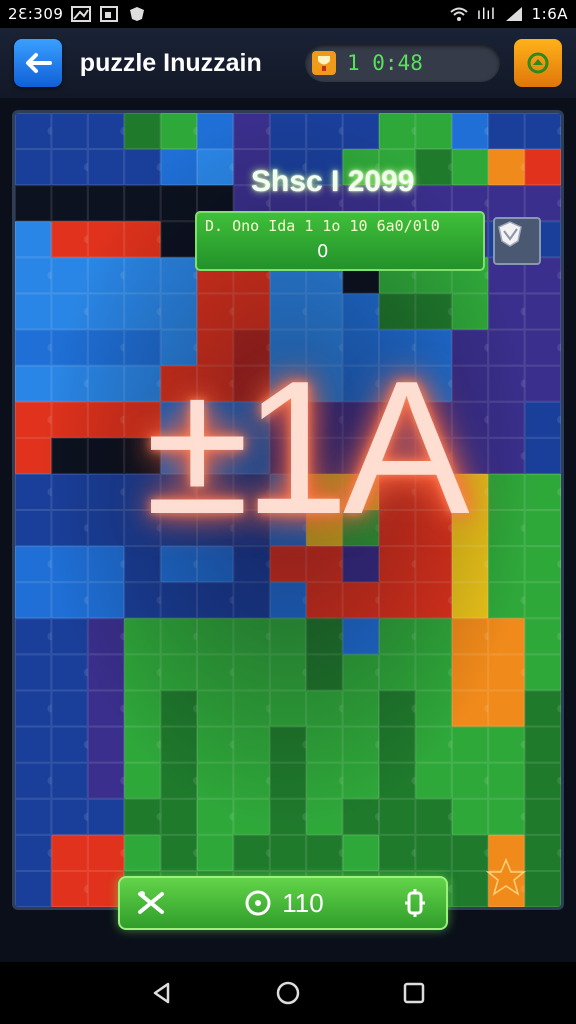  I want to click on status-time-left: 2Ɛ:309, so click(36, 14).